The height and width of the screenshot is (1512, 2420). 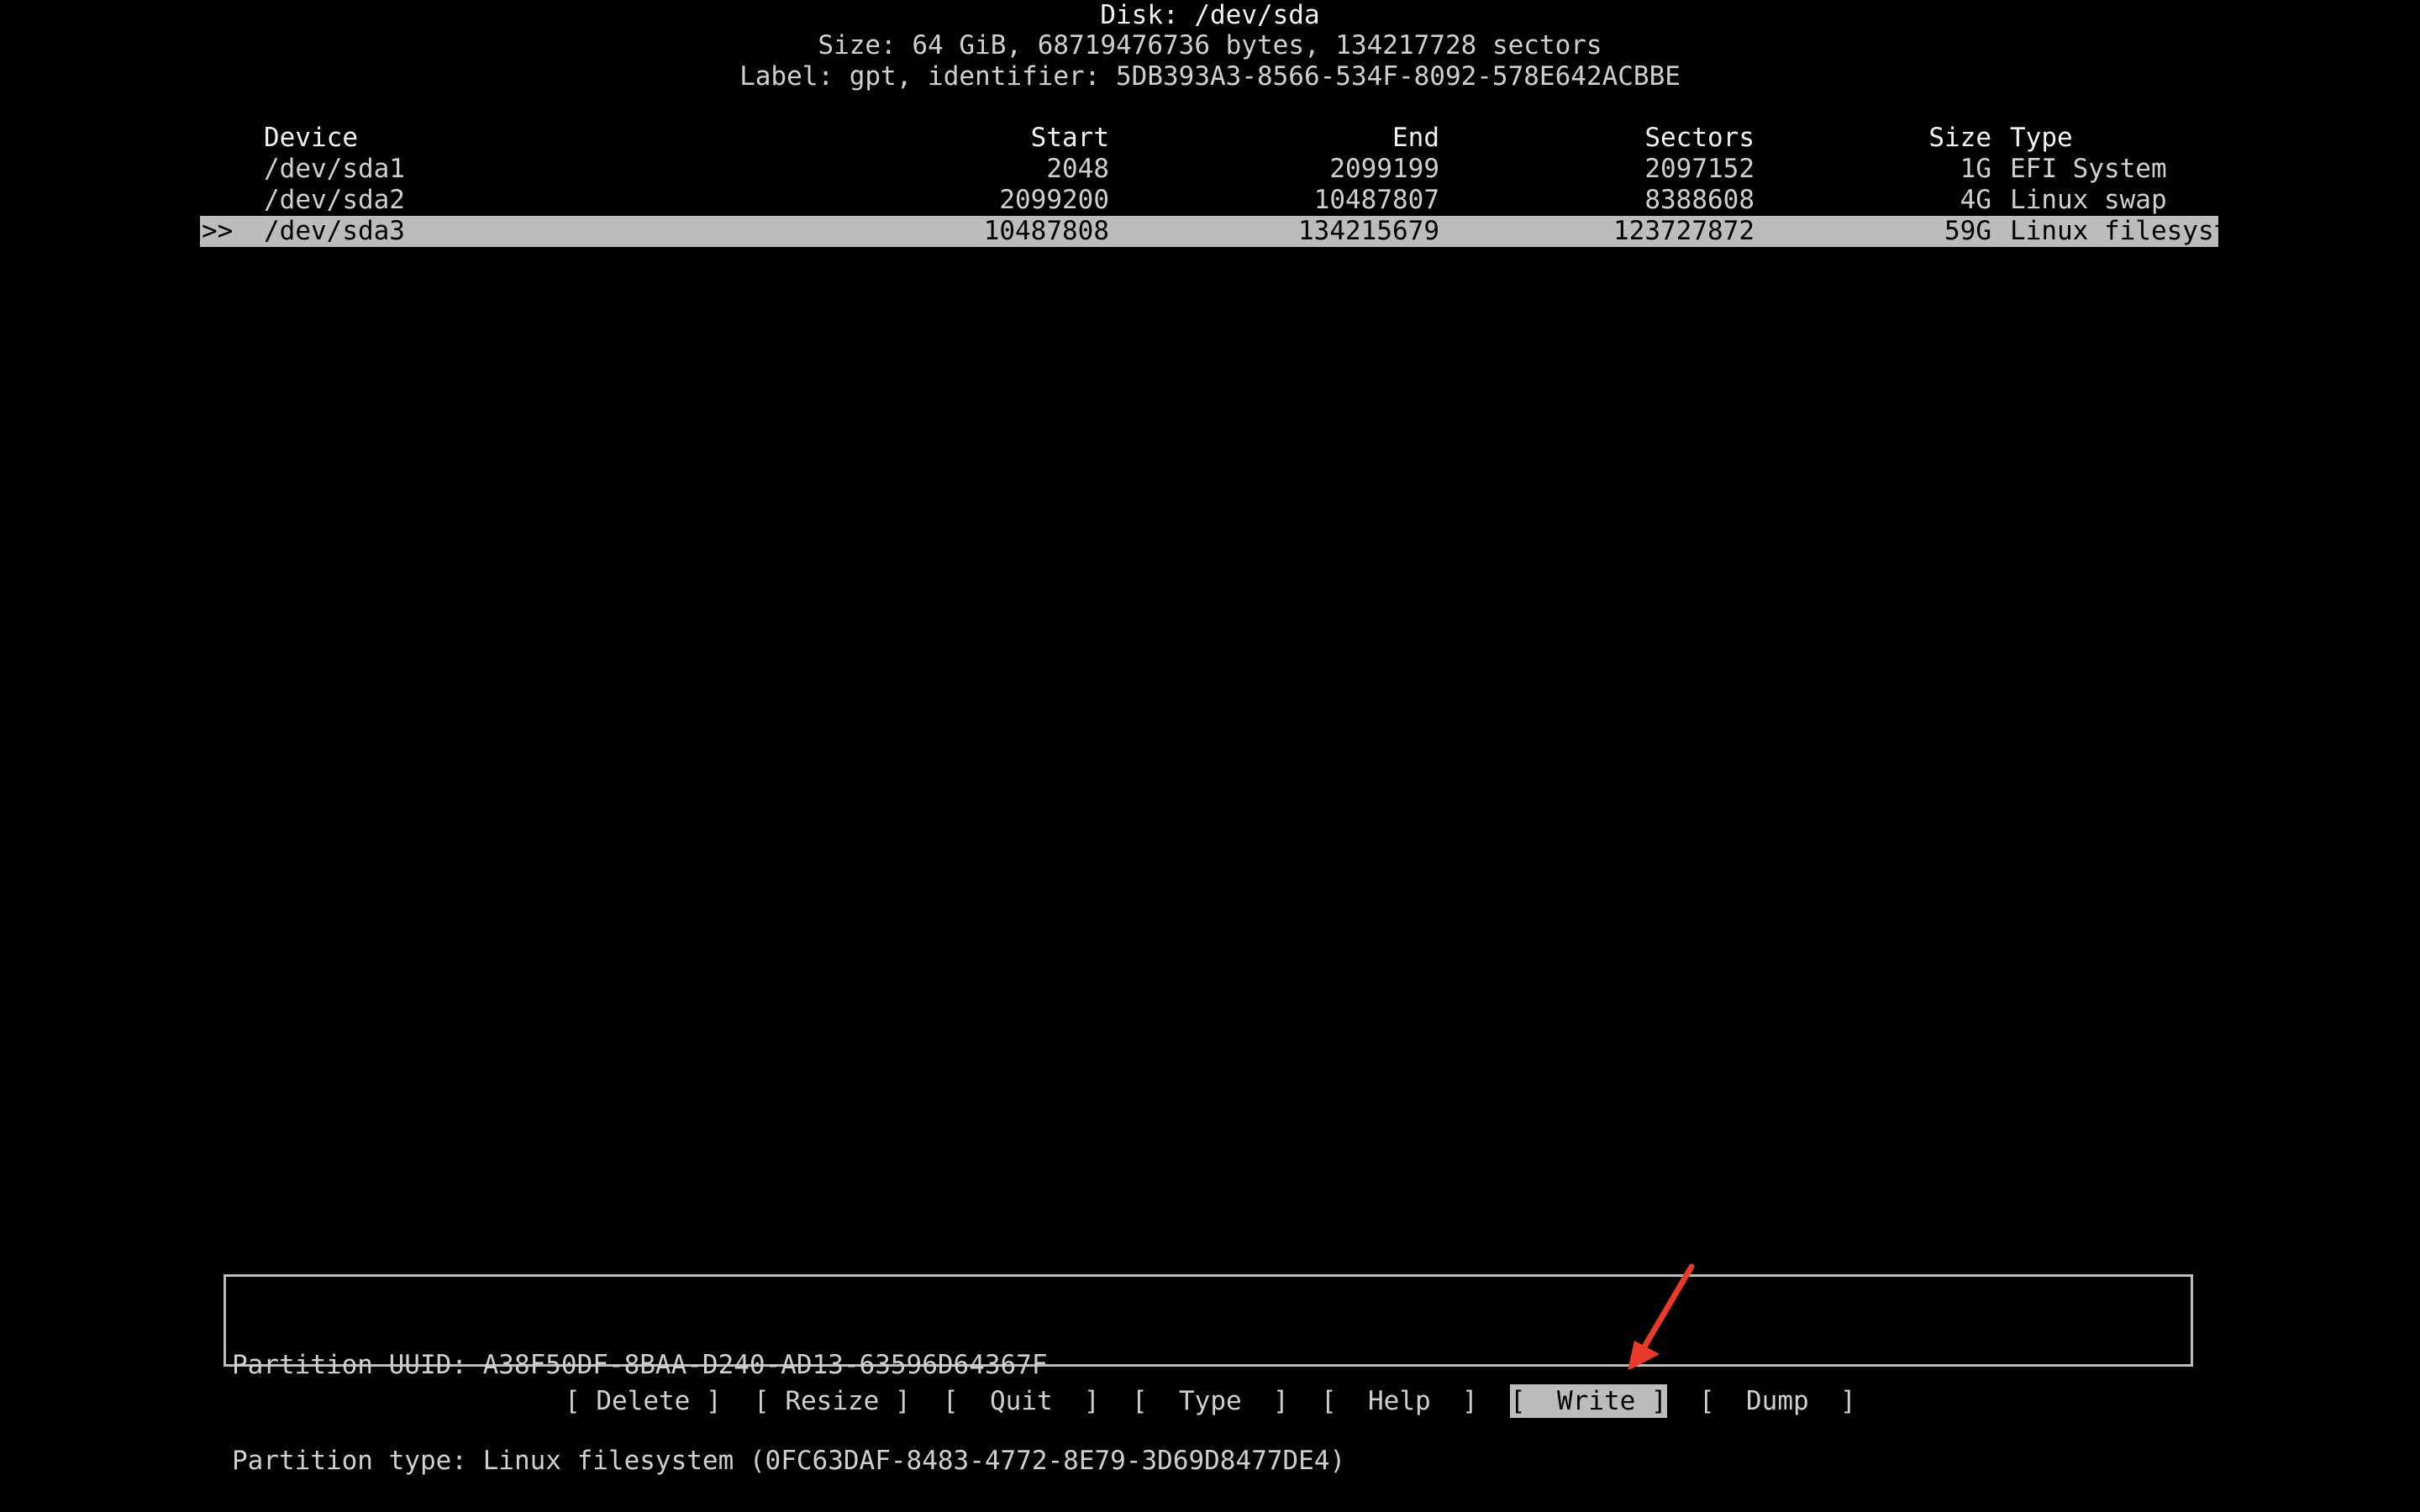 What do you see at coordinates (1384, 169) in the screenshot?
I see `row-end: 2099199` at bounding box center [1384, 169].